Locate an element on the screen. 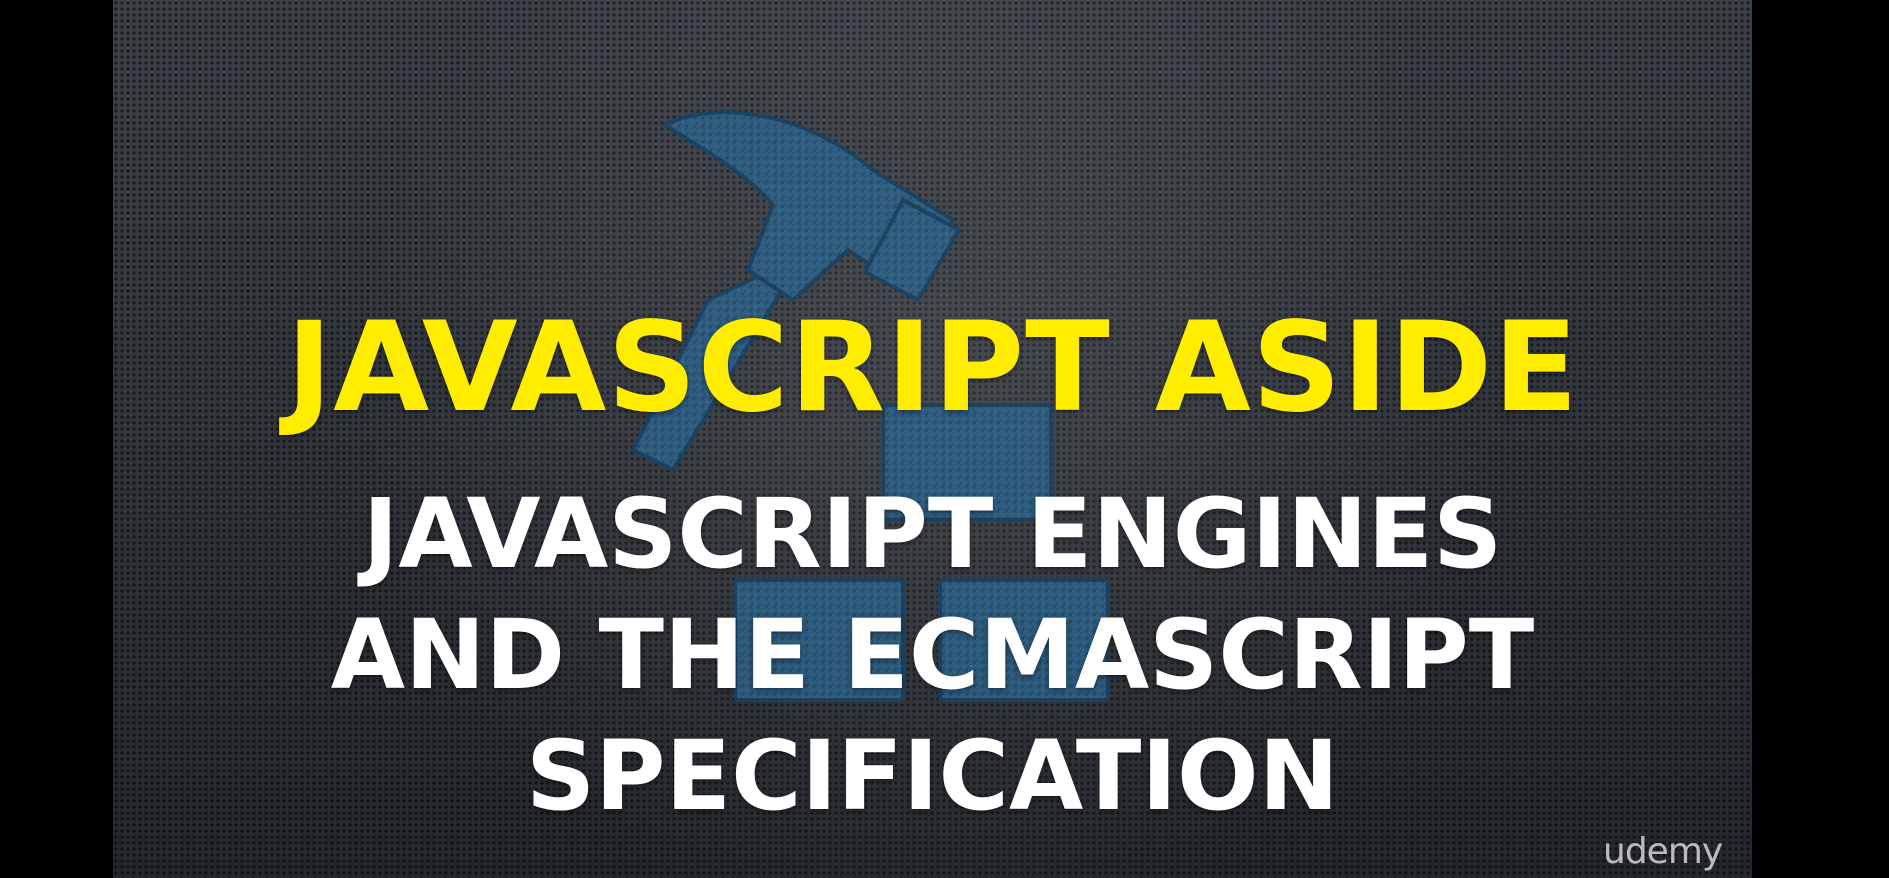 This screenshot has height=878, width=1889. subtitle-line: SPECIFICATION is located at coordinates (932, 776).